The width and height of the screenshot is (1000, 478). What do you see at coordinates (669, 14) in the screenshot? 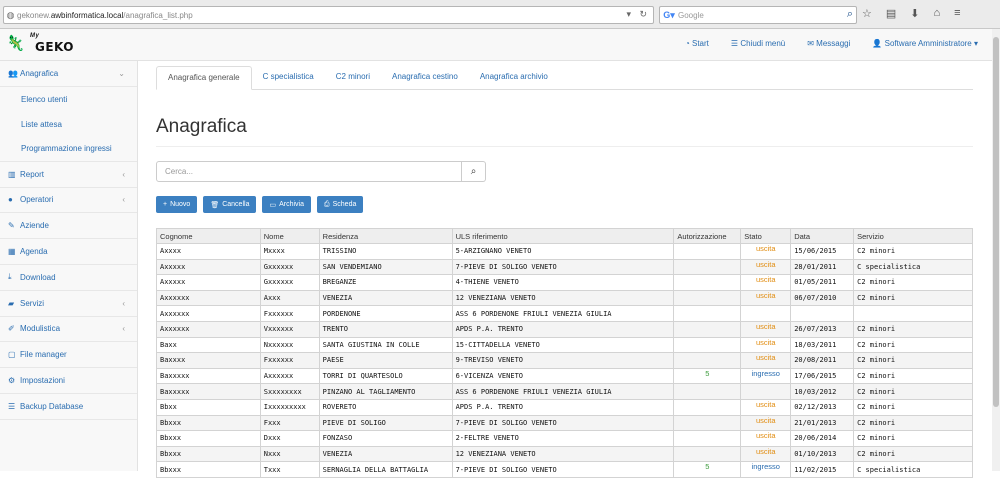
I see `google-icon: G▾` at bounding box center [669, 14].